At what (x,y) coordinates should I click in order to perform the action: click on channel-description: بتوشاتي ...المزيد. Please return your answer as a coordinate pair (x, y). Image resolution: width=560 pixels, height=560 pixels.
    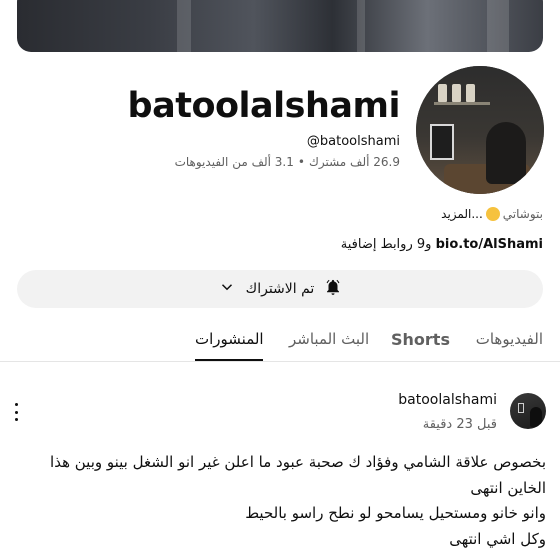
    Looking at the image, I should click on (492, 214).